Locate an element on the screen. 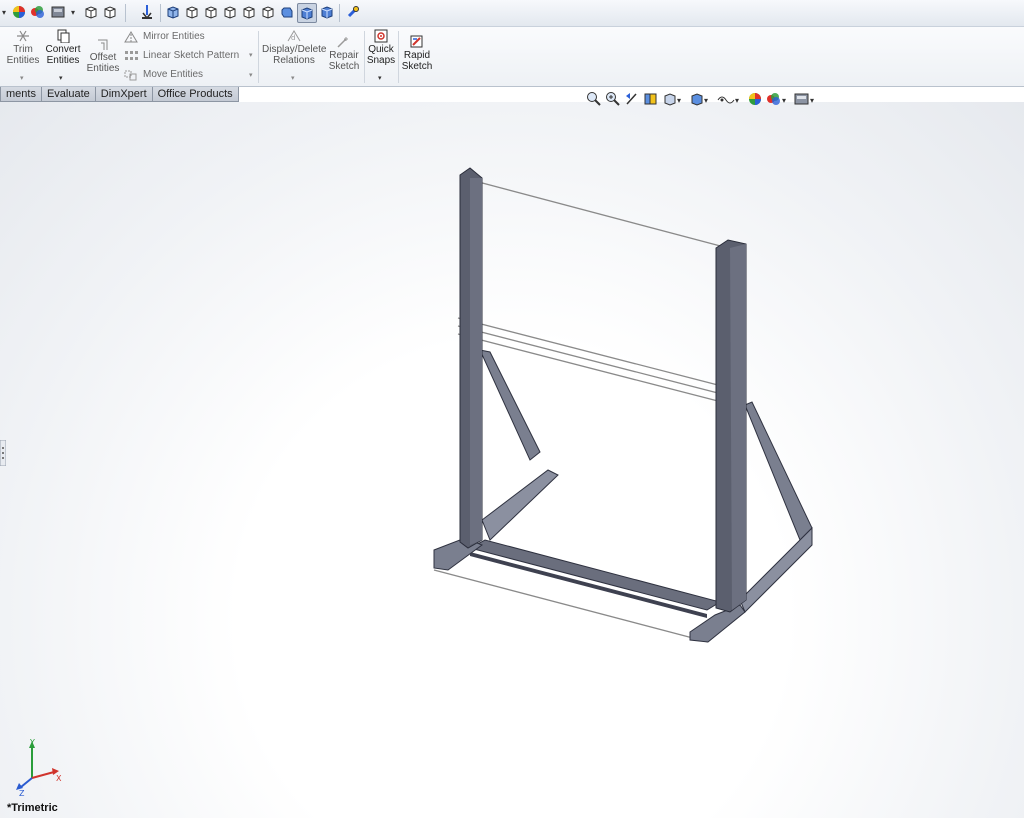 This screenshot has width=1024, height=818. top-view-icon is located at coordinates (307, 13).